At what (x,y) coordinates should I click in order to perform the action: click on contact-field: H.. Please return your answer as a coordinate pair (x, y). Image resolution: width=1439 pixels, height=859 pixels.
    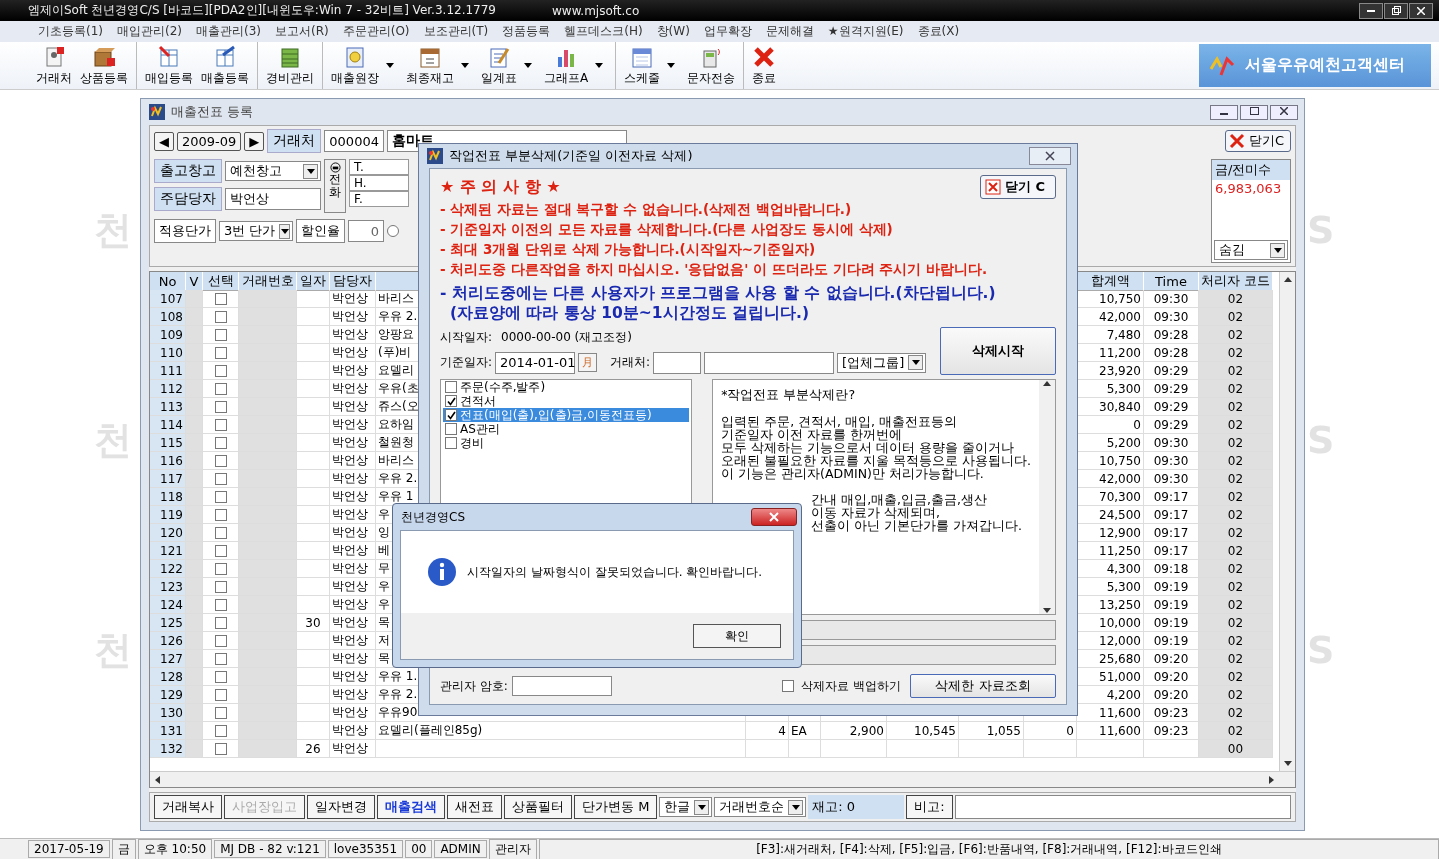
    Looking at the image, I should click on (379, 183).